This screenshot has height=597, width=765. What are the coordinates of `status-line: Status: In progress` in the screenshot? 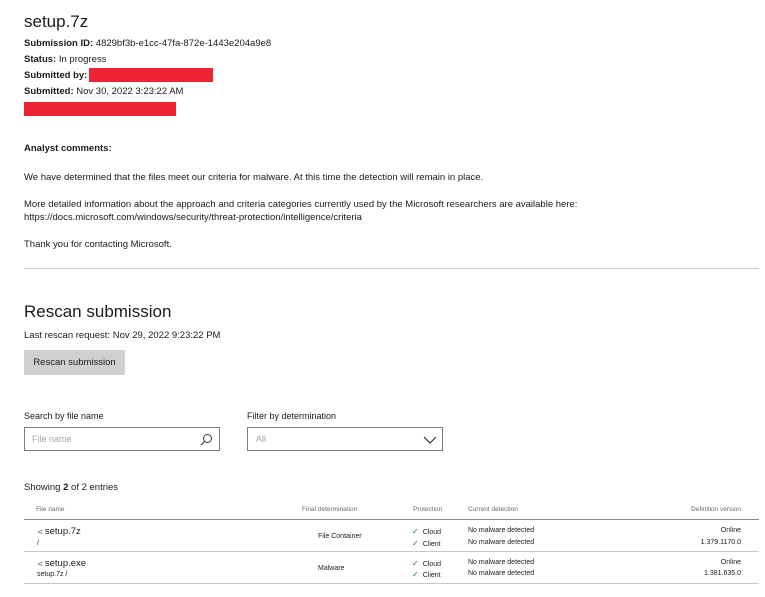 It's located at (391, 60).